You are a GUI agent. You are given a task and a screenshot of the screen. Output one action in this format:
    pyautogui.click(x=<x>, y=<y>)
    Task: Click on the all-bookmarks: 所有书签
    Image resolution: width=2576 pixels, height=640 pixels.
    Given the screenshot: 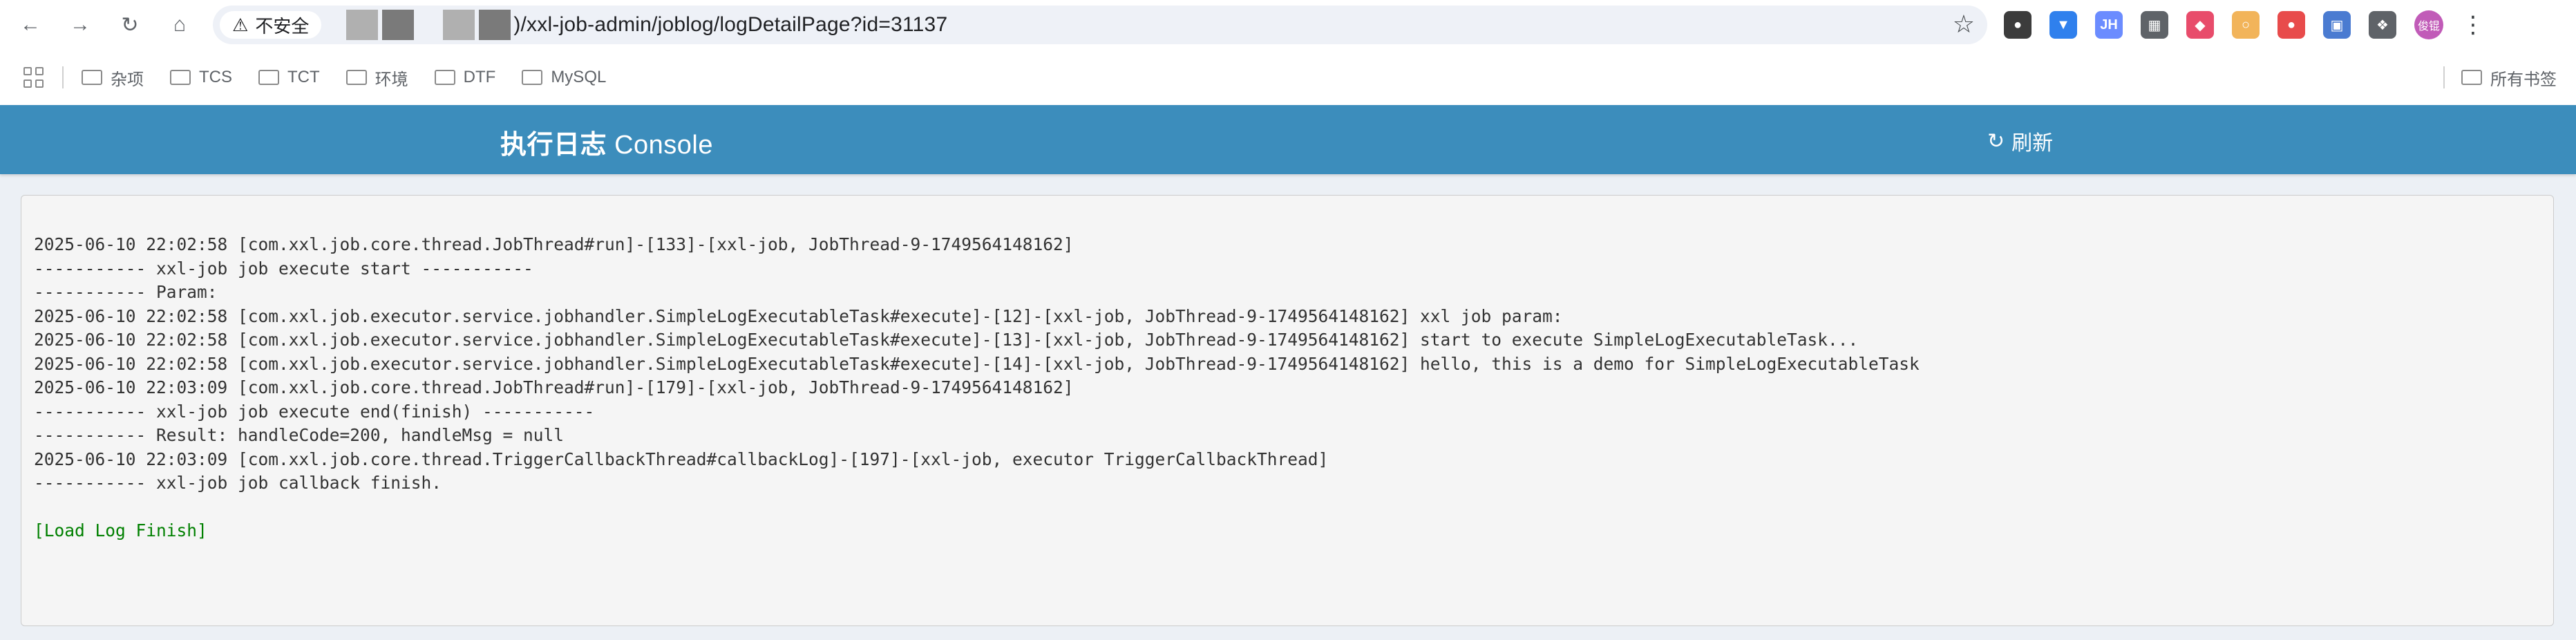 What is the action you would take?
    pyautogui.click(x=2500, y=78)
    